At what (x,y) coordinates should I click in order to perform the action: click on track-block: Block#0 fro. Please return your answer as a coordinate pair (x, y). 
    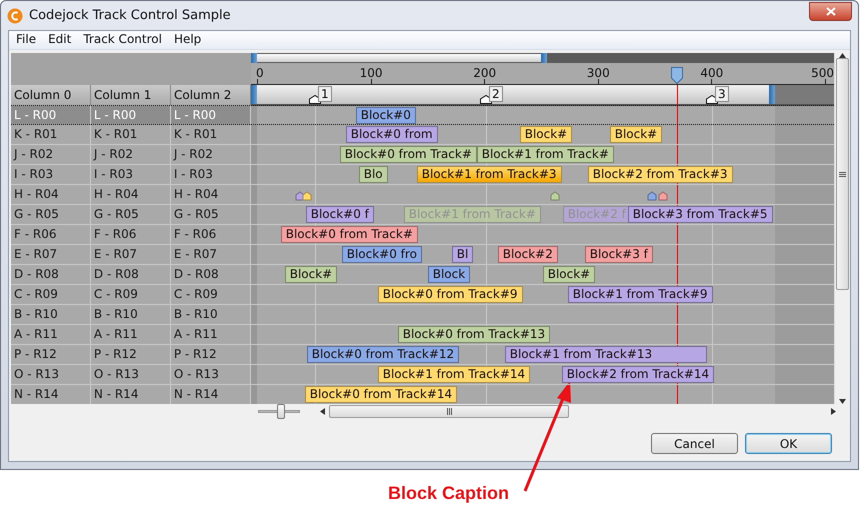
    Looking at the image, I should click on (382, 254).